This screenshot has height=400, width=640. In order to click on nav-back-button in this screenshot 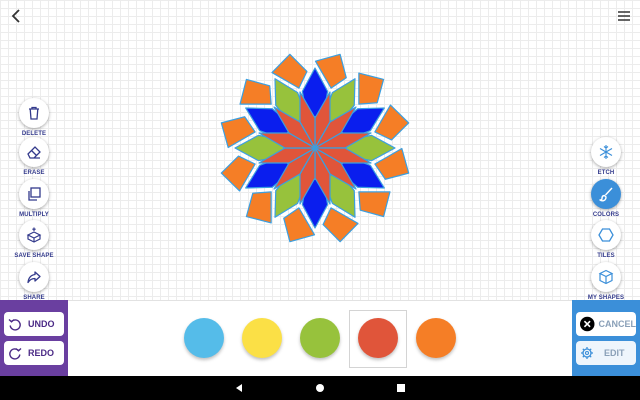, I will do `click(239, 388)`.